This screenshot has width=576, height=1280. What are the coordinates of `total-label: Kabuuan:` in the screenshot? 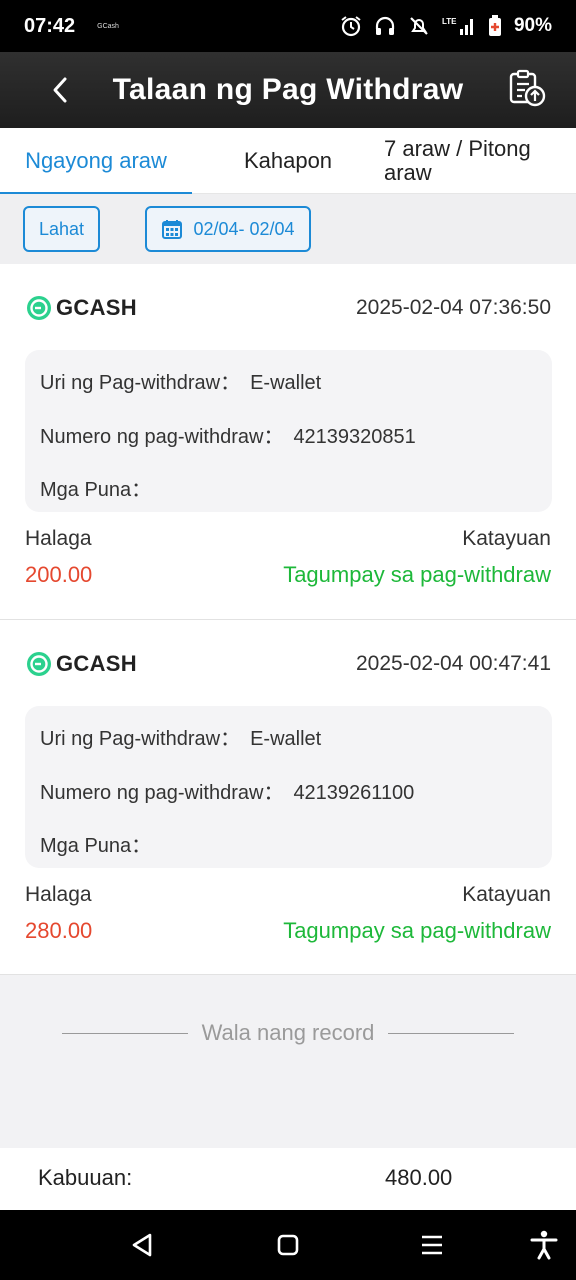 It's located at (85, 1177).